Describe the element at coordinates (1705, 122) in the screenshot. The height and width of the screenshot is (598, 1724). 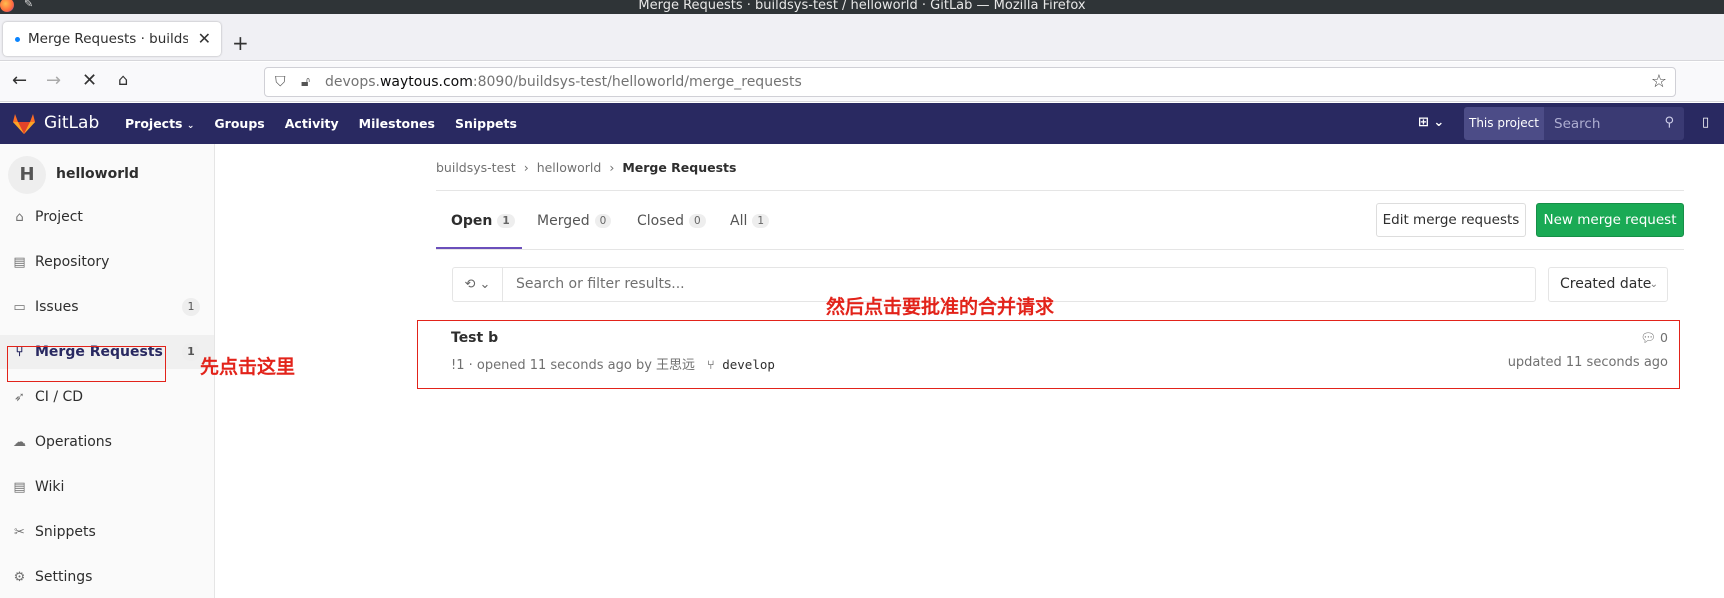
I see `user-menu-icon: ▯` at that location.